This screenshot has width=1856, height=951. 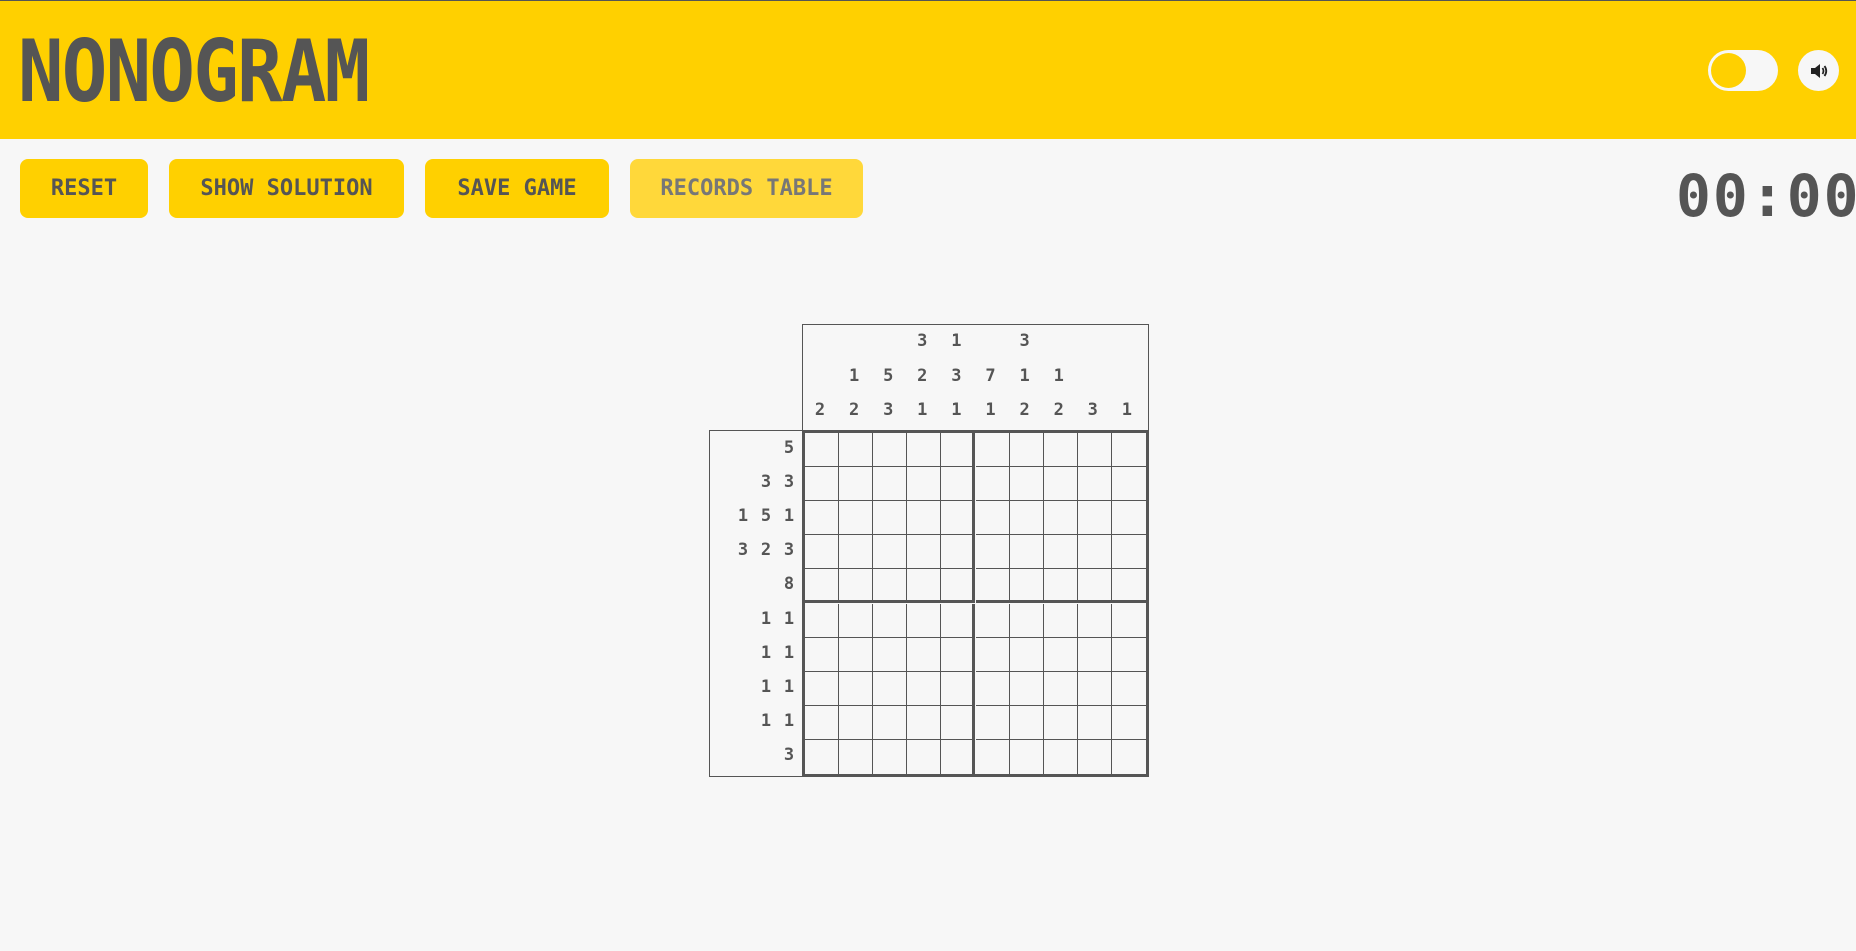 I want to click on reset-button: RESET, so click(x=84, y=188).